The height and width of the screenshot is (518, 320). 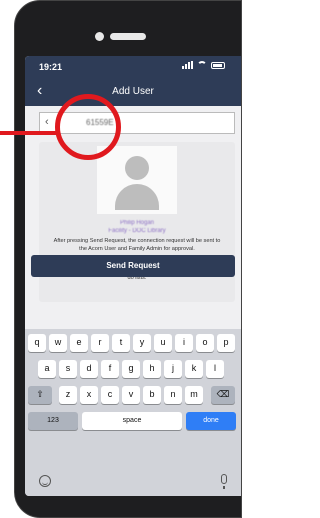 What do you see at coordinates (137, 197) in the screenshot?
I see `avatar-body` at bounding box center [137, 197].